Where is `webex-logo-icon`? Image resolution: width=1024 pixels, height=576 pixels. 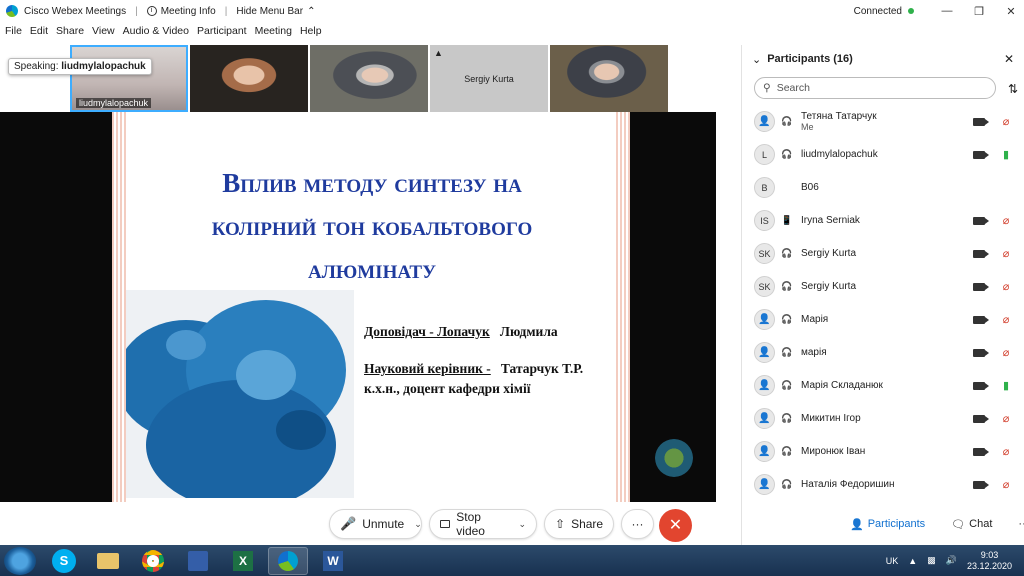 webex-logo-icon is located at coordinates (12, 11).